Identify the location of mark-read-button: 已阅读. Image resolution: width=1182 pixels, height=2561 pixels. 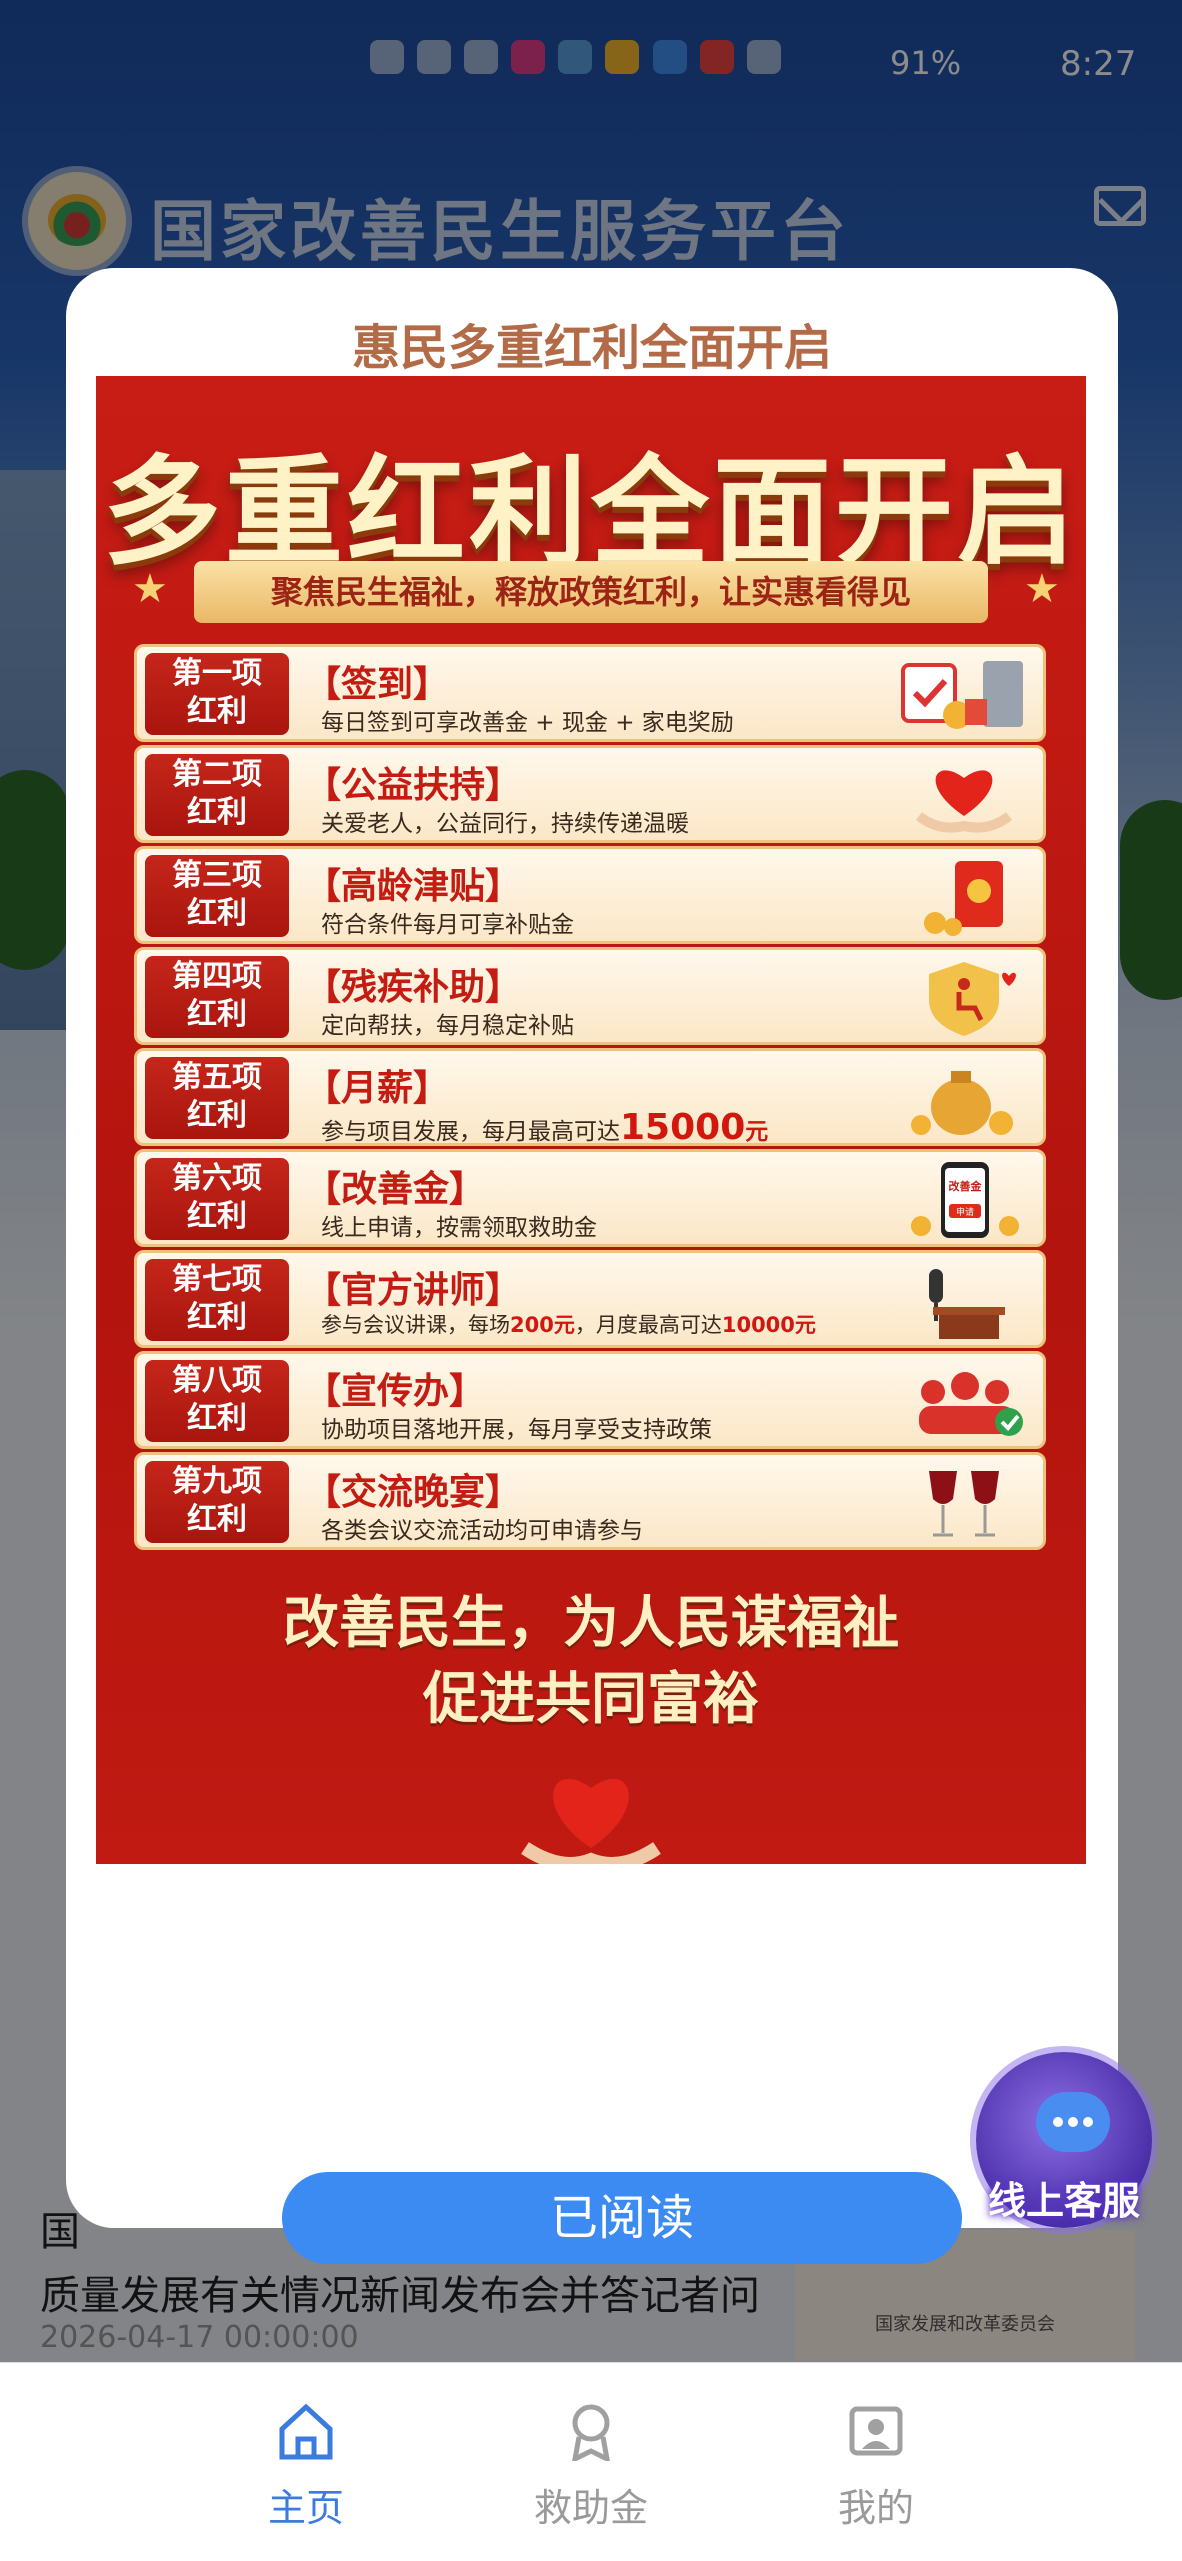
(622, 2218).